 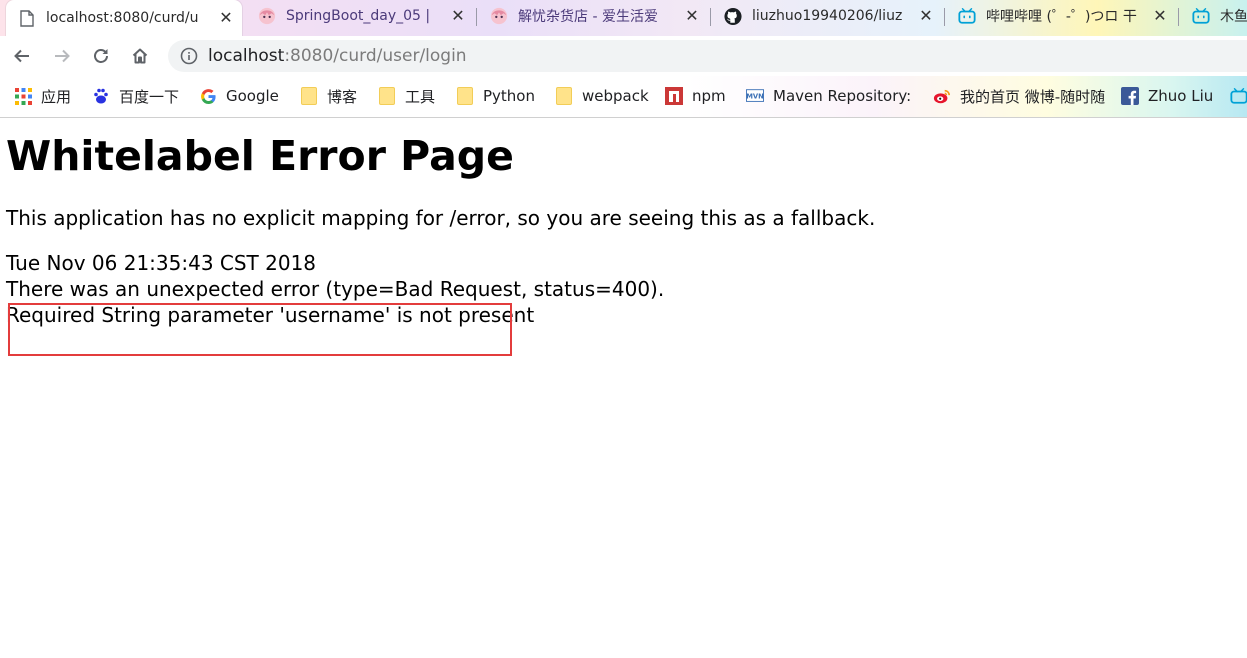 I want to click on bookmark-weibo: 我的首页 微博-随时随, so click(x=1019, y=96).